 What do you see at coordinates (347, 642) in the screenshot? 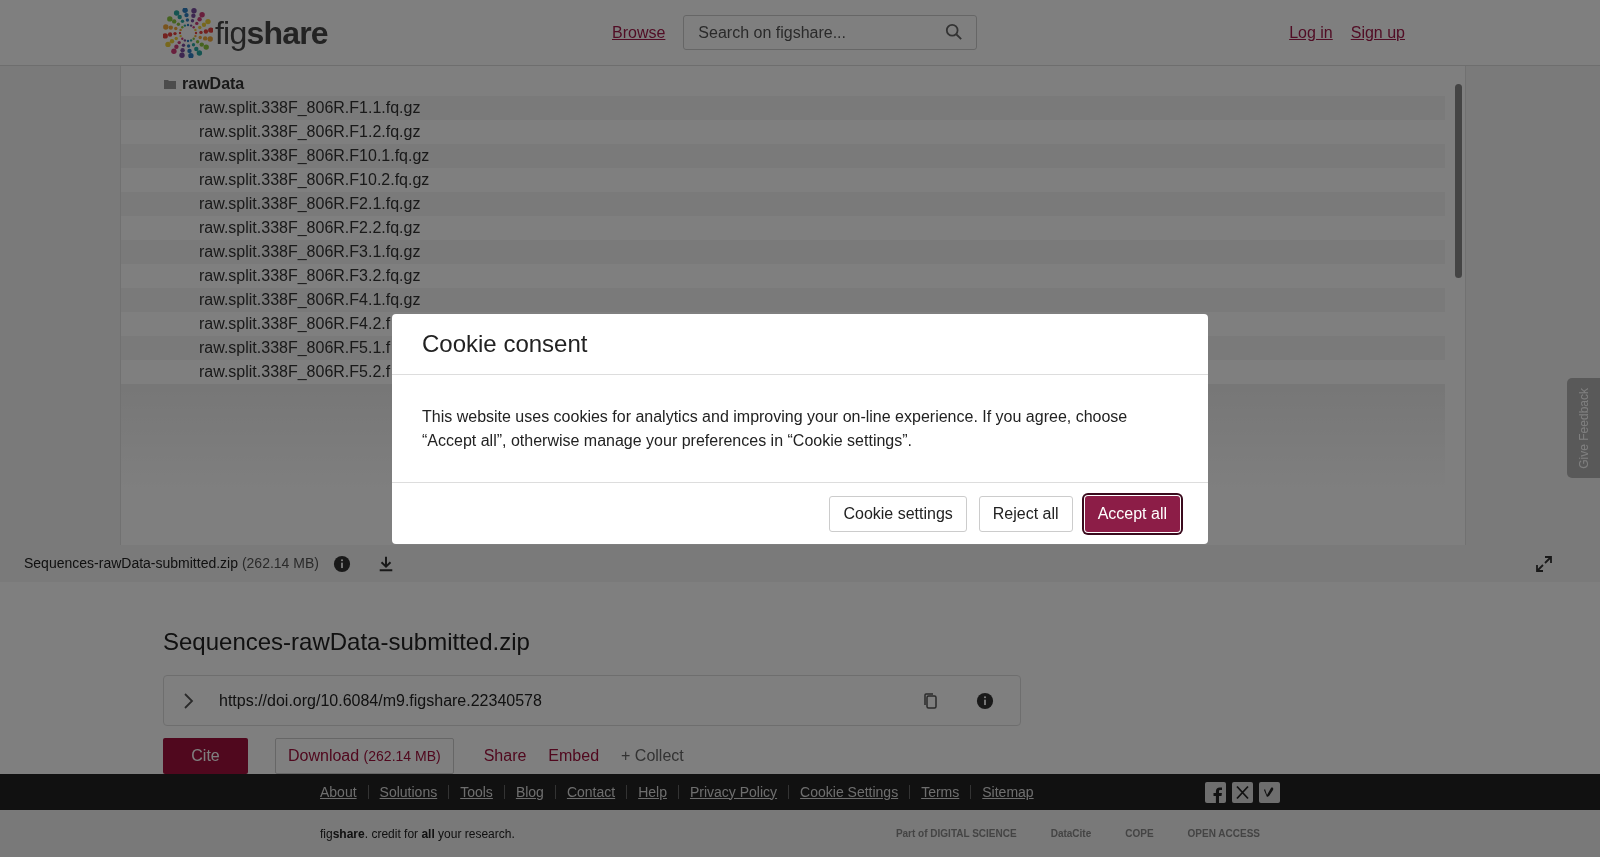
I see `item-title: Sequences-rawData-submitted.zip` at bounding box center [347, 642].